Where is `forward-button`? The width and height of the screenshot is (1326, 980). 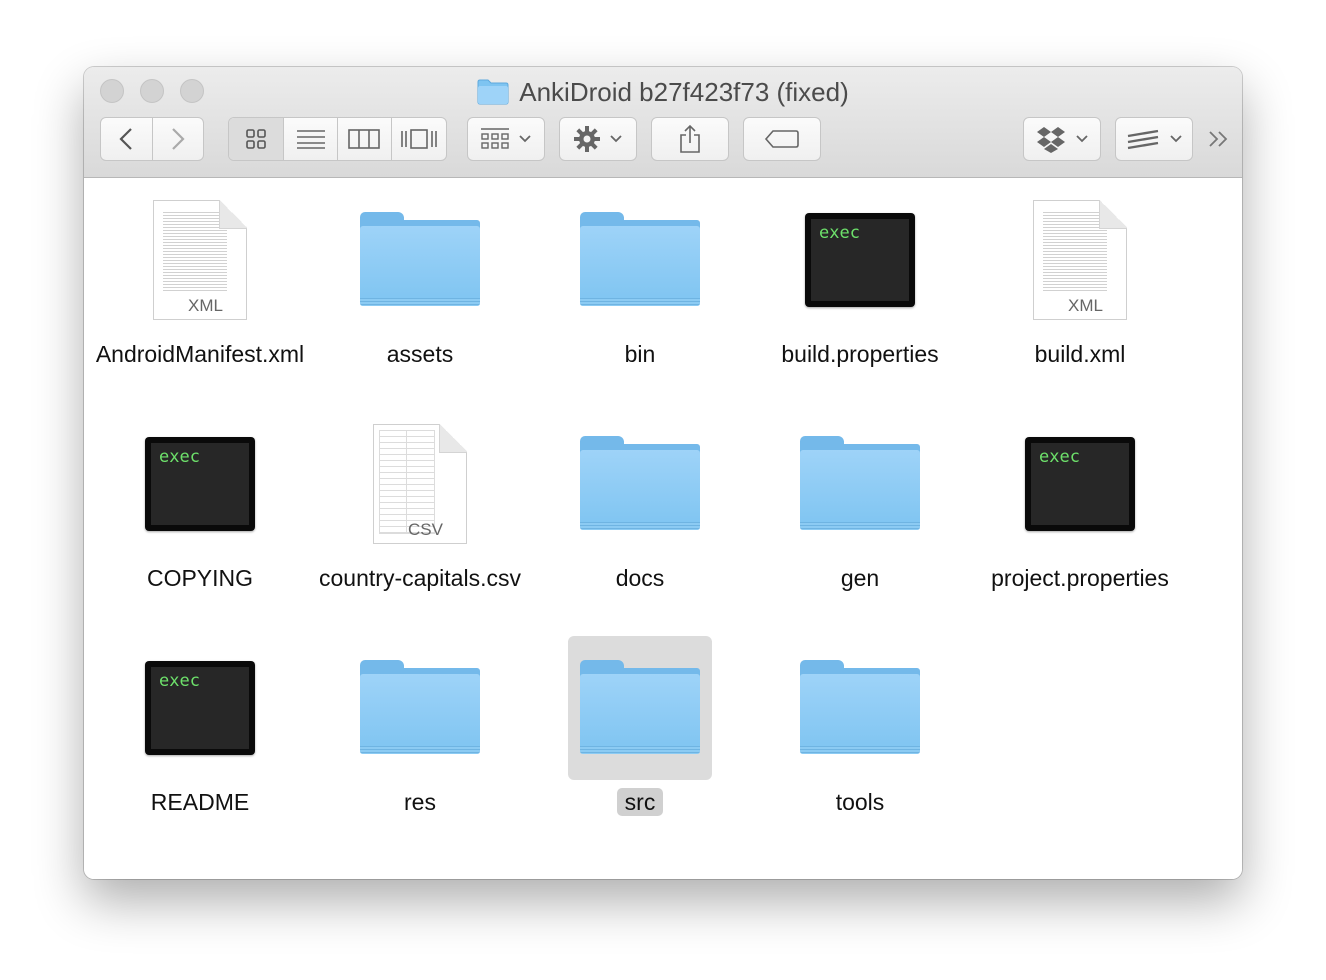 forward-button is located at coordinates (177, 139).